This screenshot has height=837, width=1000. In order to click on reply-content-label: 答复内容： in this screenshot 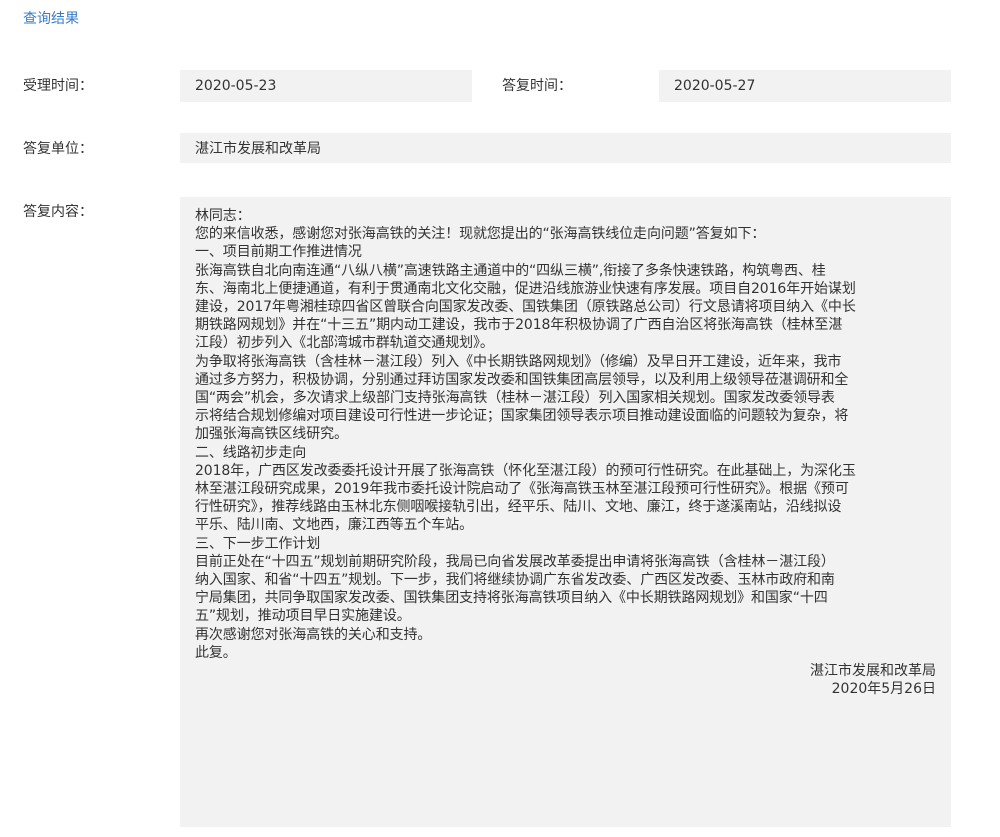, I will do `click(58, 212)`.